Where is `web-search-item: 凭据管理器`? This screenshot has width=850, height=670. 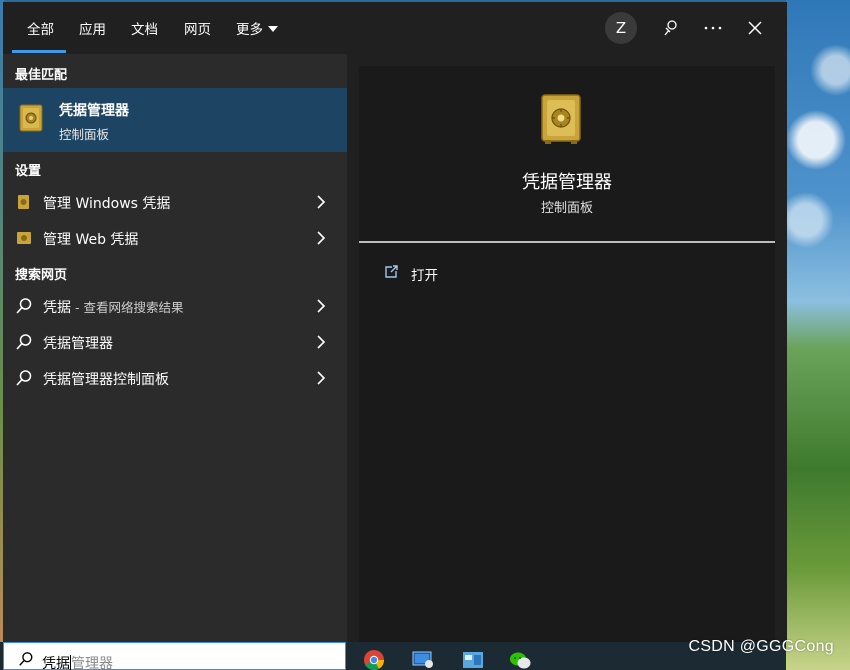
web-search-item: 凭据管理器 is located at coordinates (175, 342).